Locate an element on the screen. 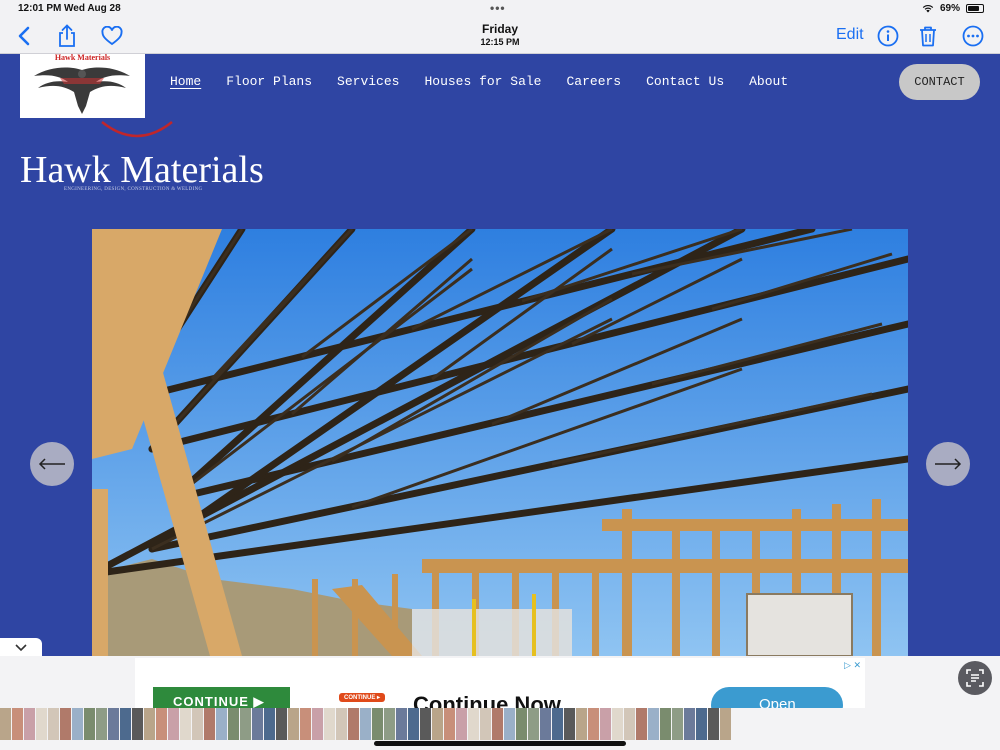 This screenshot has width=1000, height=750. ad-collapse-toggle is located at coordinates (21, 648).